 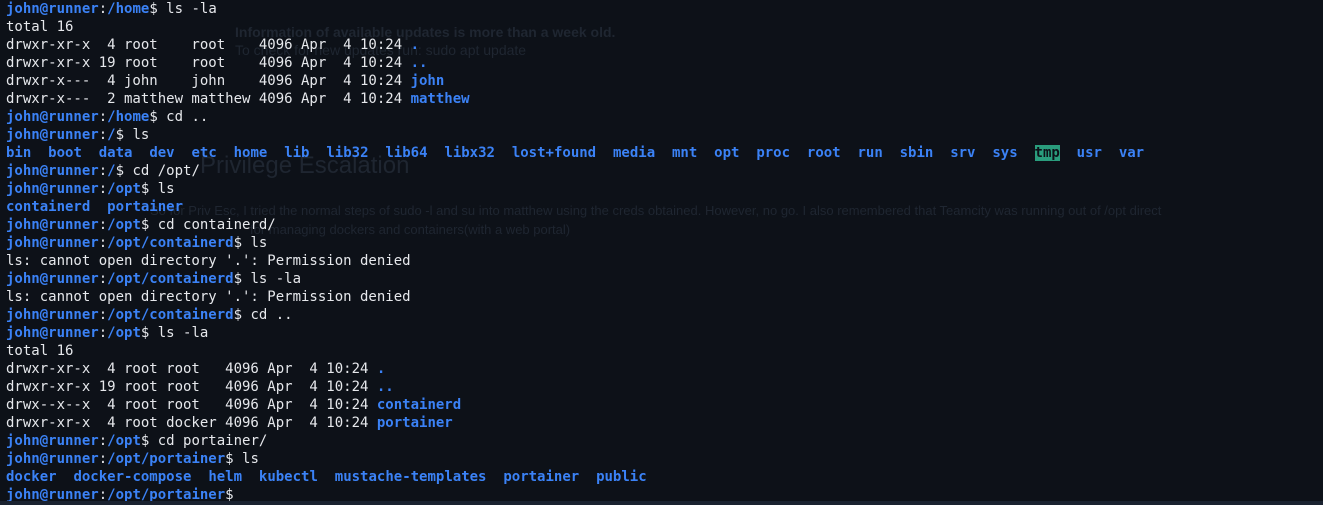 What do you see at coordinates (191, 405) in the screenshot?
I see `entry-details: drwx--x--x 4 root root 4096 Apr 4 10:24` at bounding box center [191, 405].